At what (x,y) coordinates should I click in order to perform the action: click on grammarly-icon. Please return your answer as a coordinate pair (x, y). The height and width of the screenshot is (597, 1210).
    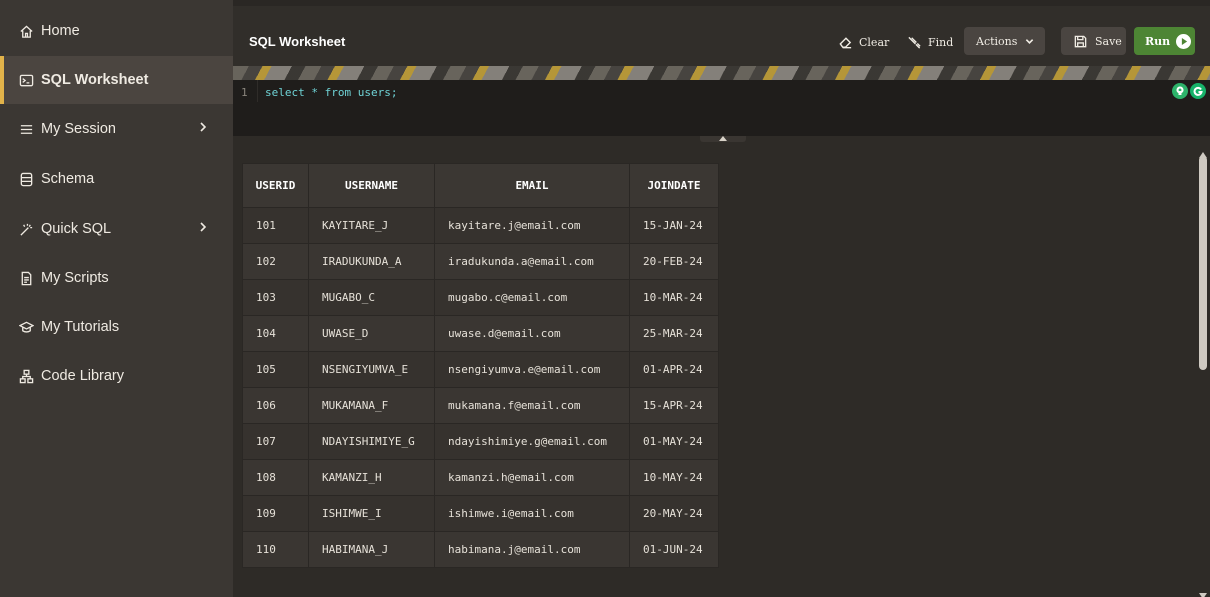
    Looking at the image, I should click on (1198, 91).